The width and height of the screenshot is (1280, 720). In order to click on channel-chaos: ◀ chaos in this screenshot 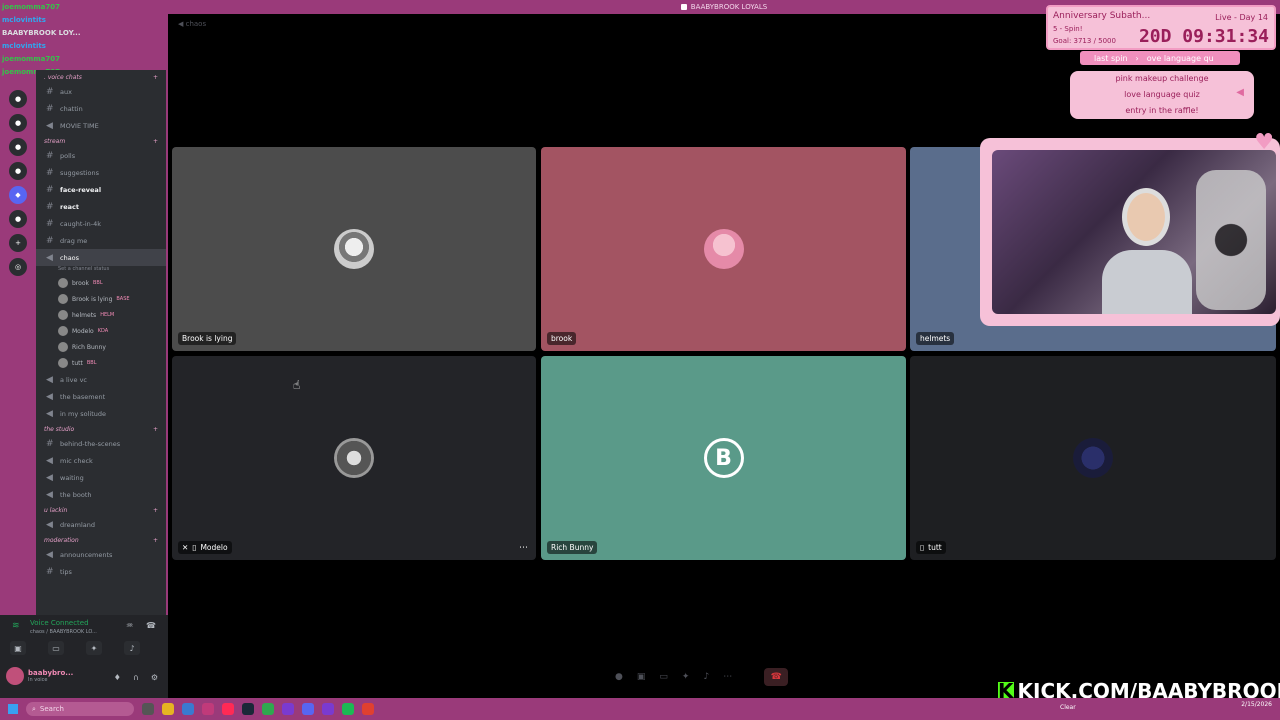, I will do `click(101, 257)`.